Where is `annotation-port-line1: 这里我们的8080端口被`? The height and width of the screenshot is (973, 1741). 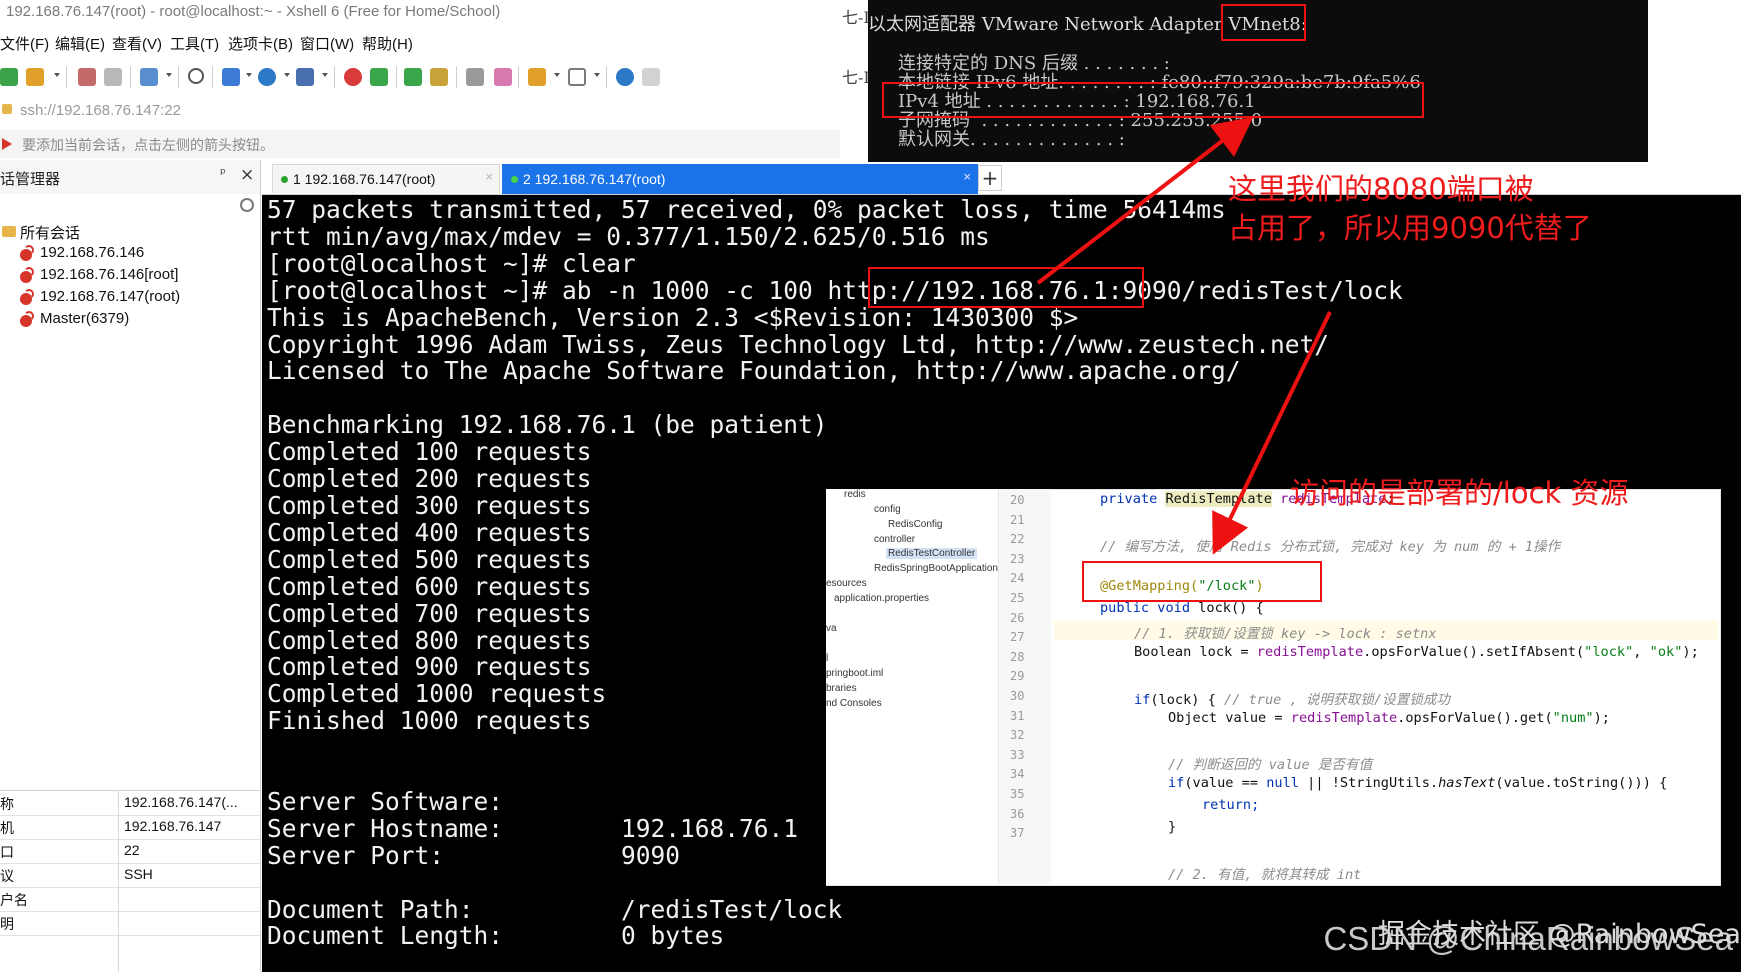
annotation-port-line1: 这里我们的8080端口被 is located at coordinates (1381, 189).